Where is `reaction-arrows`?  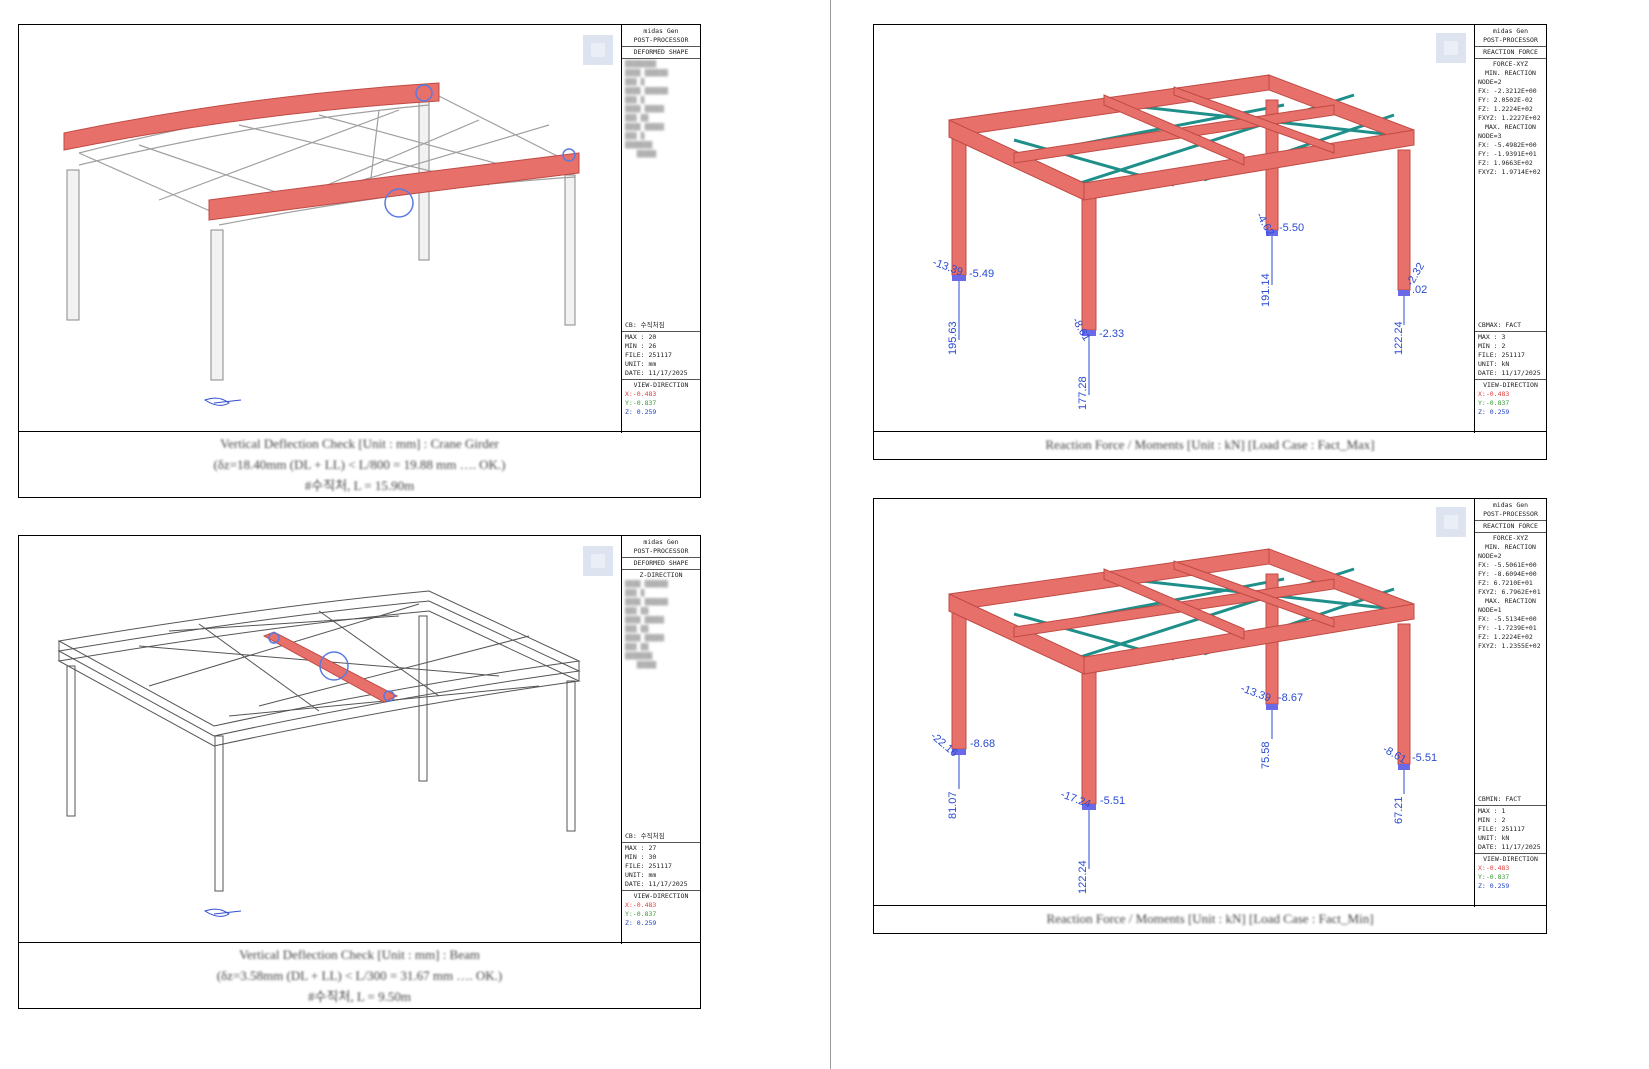 reaction-arrows is located at coordinates (1181, 789).